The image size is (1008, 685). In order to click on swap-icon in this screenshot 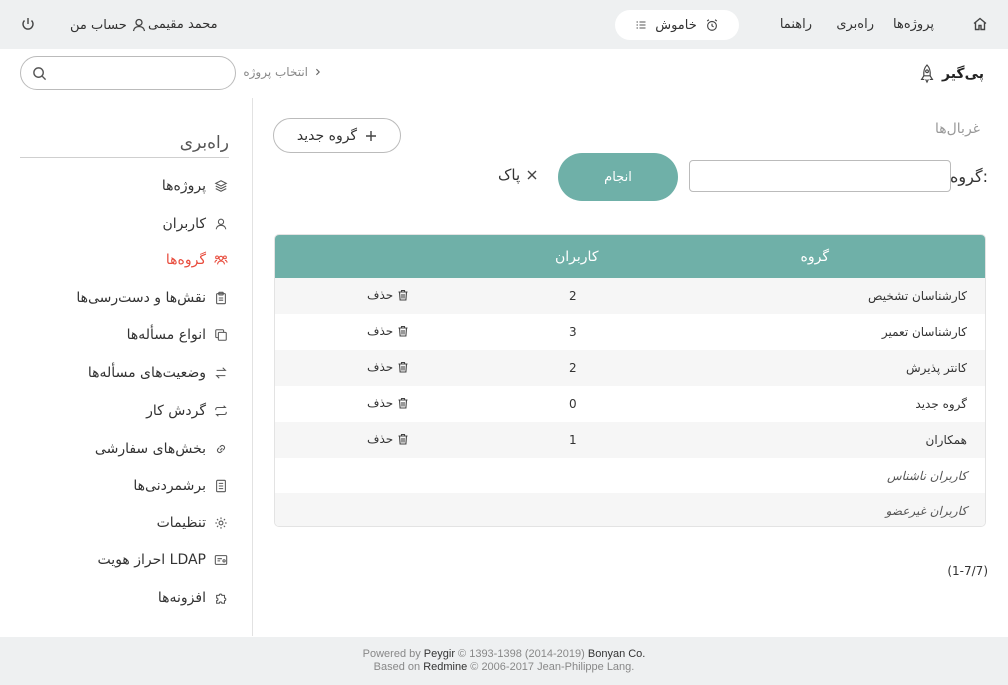, I will do `click(221, 373)`.